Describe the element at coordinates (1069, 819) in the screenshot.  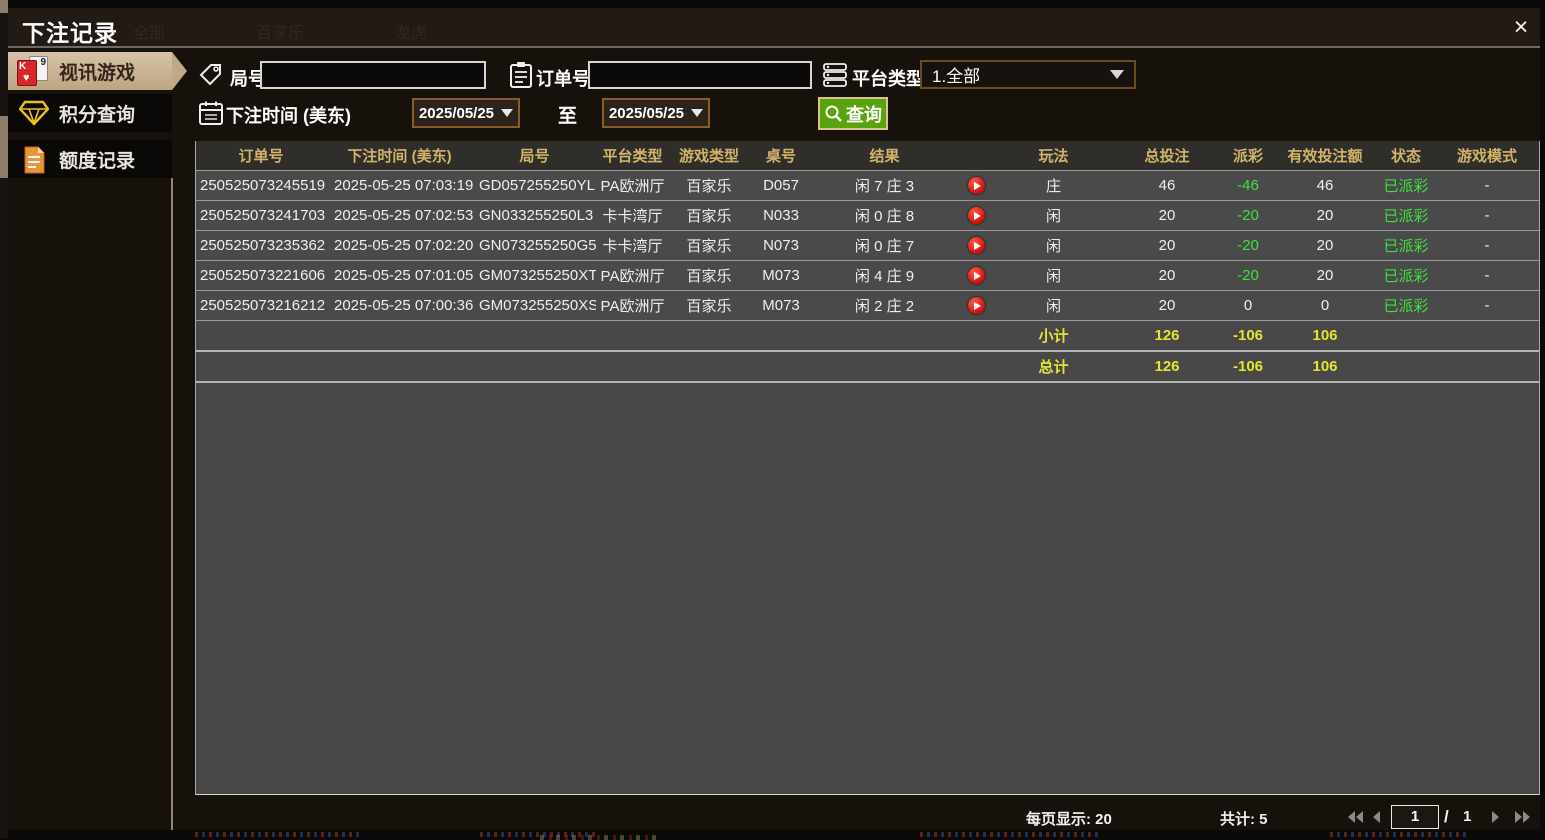
I see `page-size-label: 每页显示: 20` at that location.